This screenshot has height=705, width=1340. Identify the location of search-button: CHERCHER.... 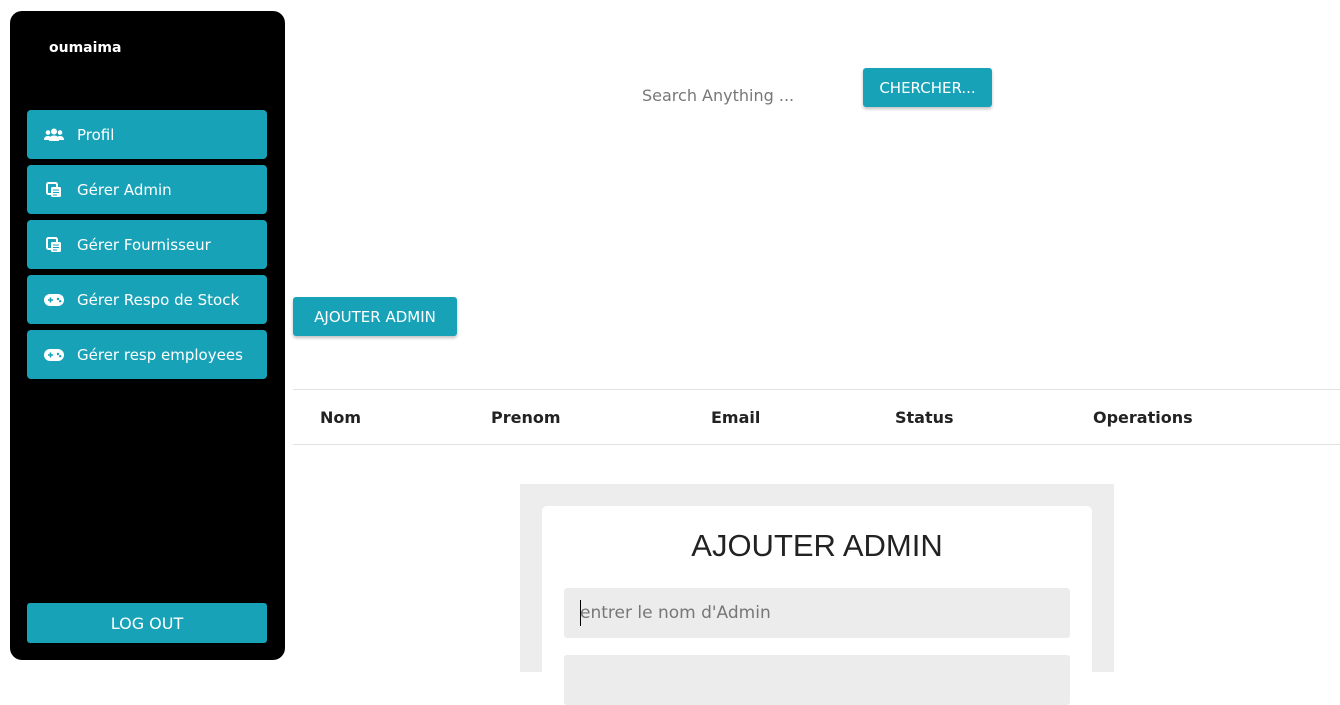
(927, 87).